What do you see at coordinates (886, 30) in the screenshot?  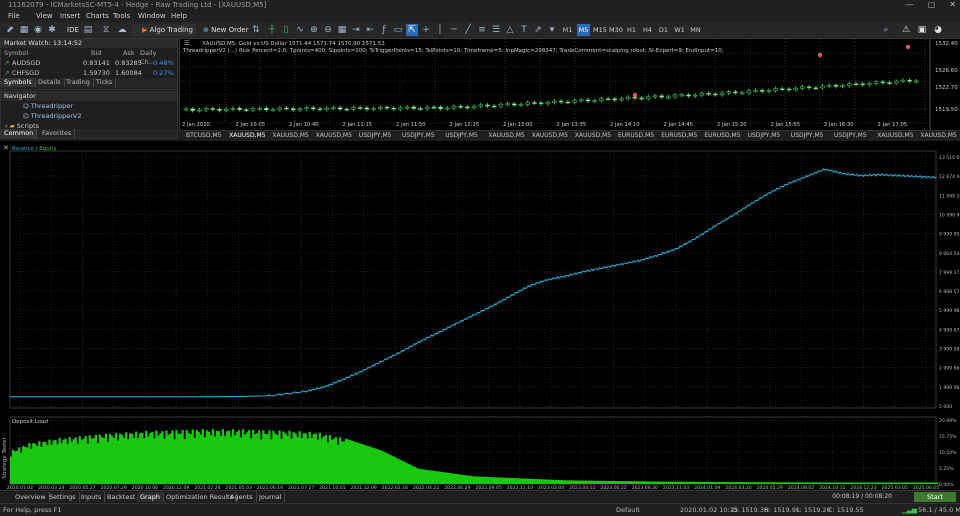 I see `search-icon: ⌕` at bounding box center [886, 30].